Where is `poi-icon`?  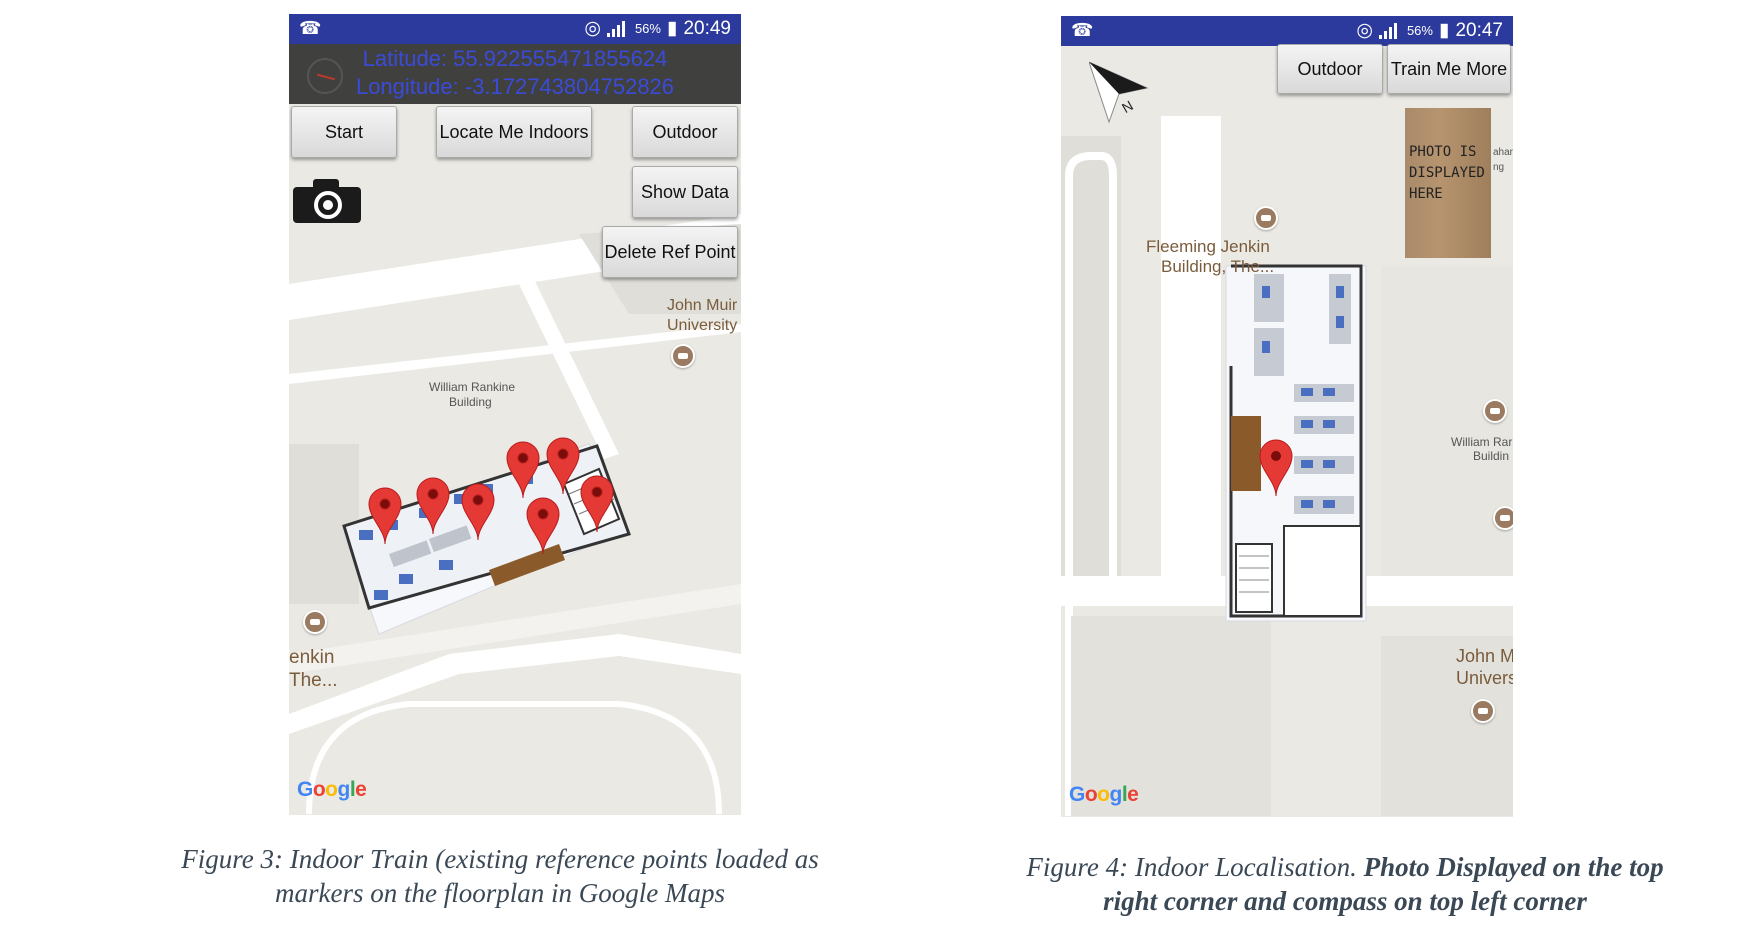 poi-icon is located at coordinates (1503, 518).